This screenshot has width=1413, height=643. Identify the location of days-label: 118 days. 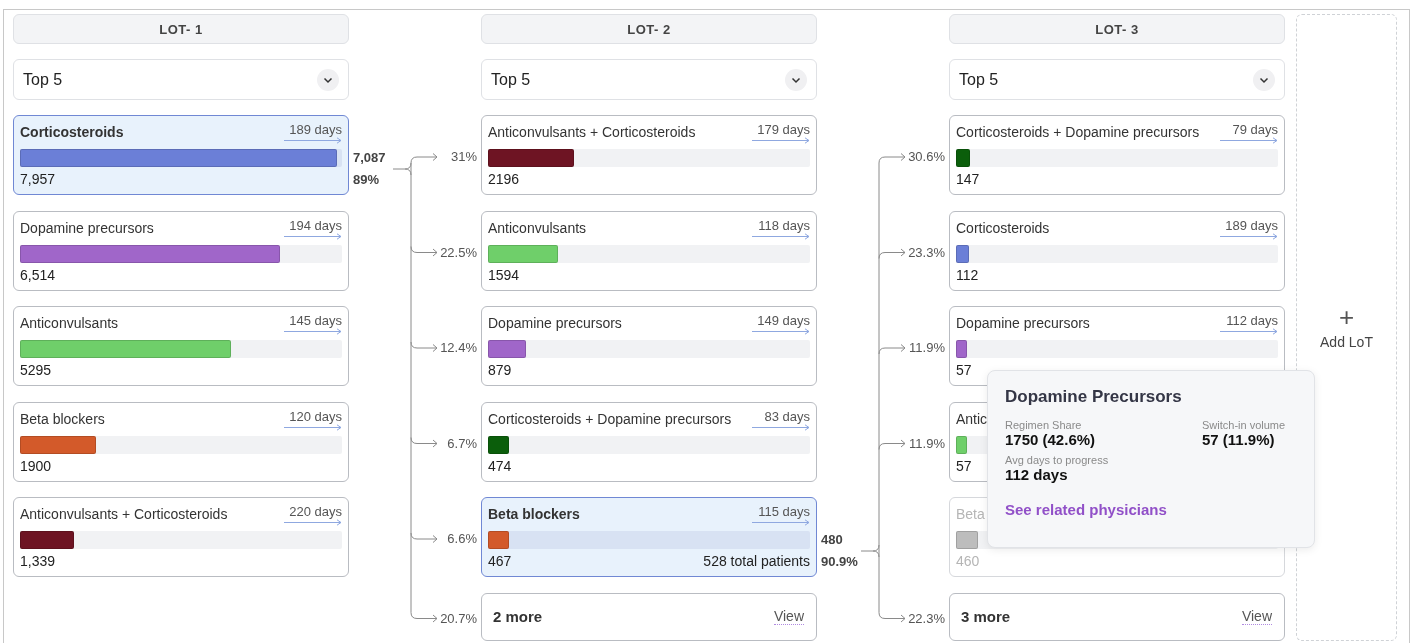
(784, 225).